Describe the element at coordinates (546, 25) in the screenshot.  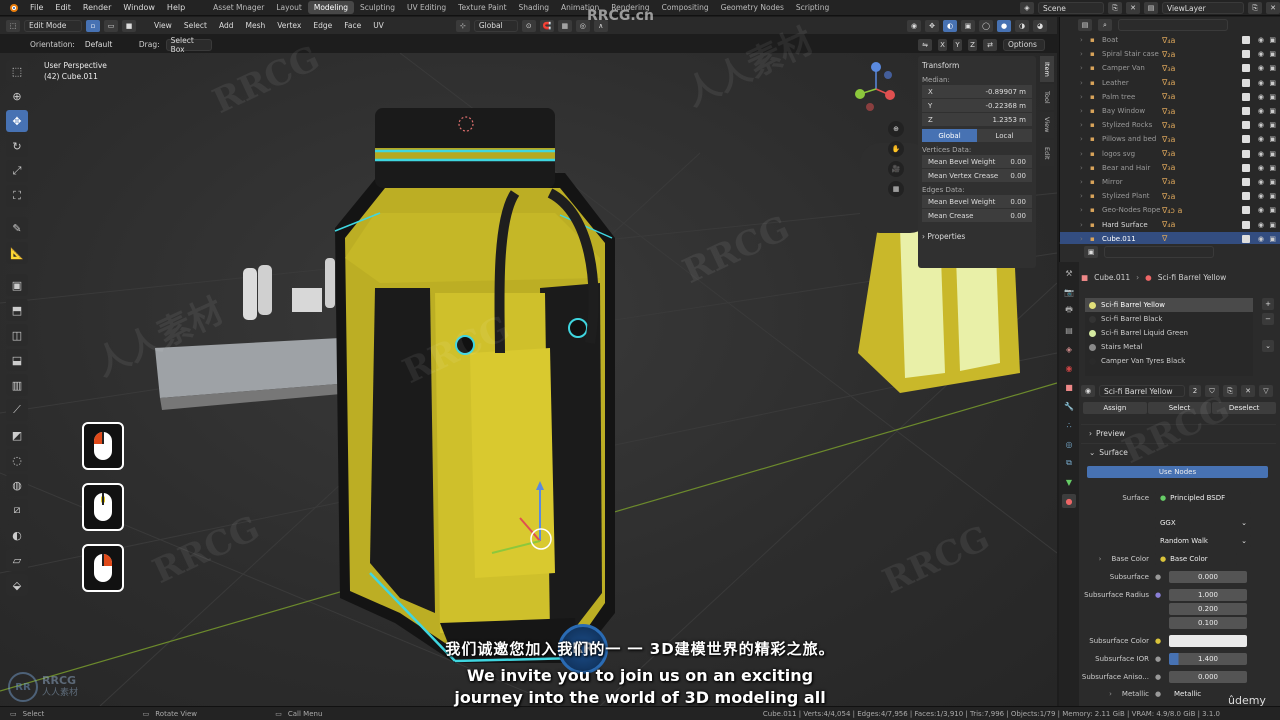
I see `snap-icon: 🧲` at that location.